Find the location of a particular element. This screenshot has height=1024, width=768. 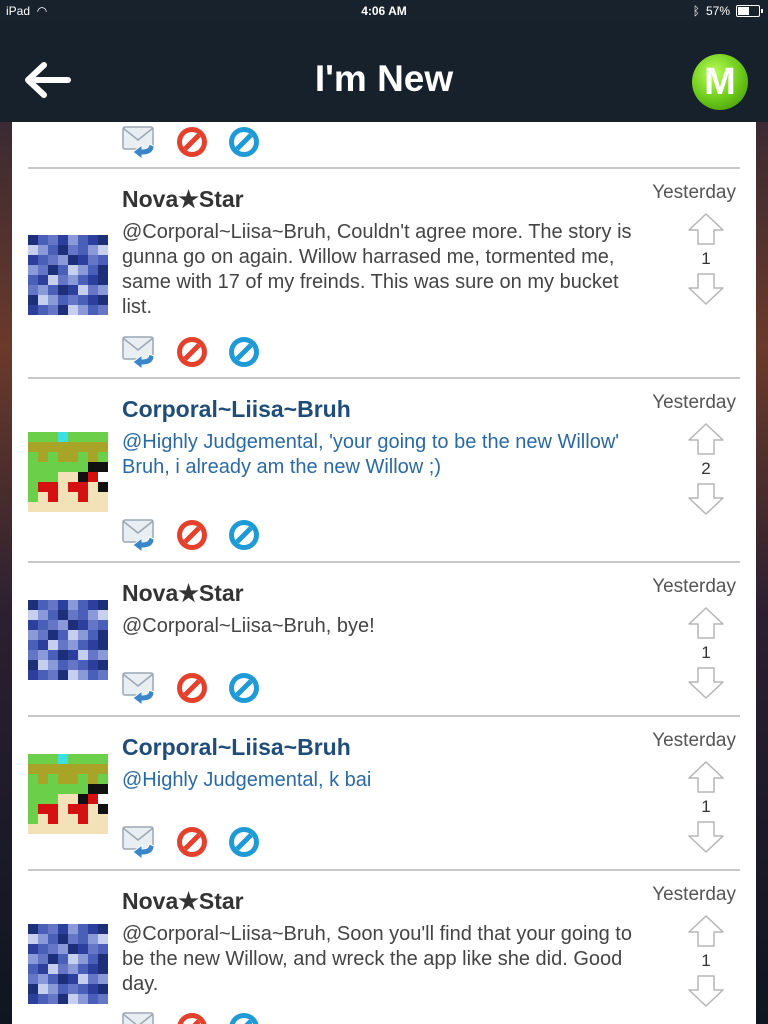

vote-control: 2 is located at coordinates (706, 469).